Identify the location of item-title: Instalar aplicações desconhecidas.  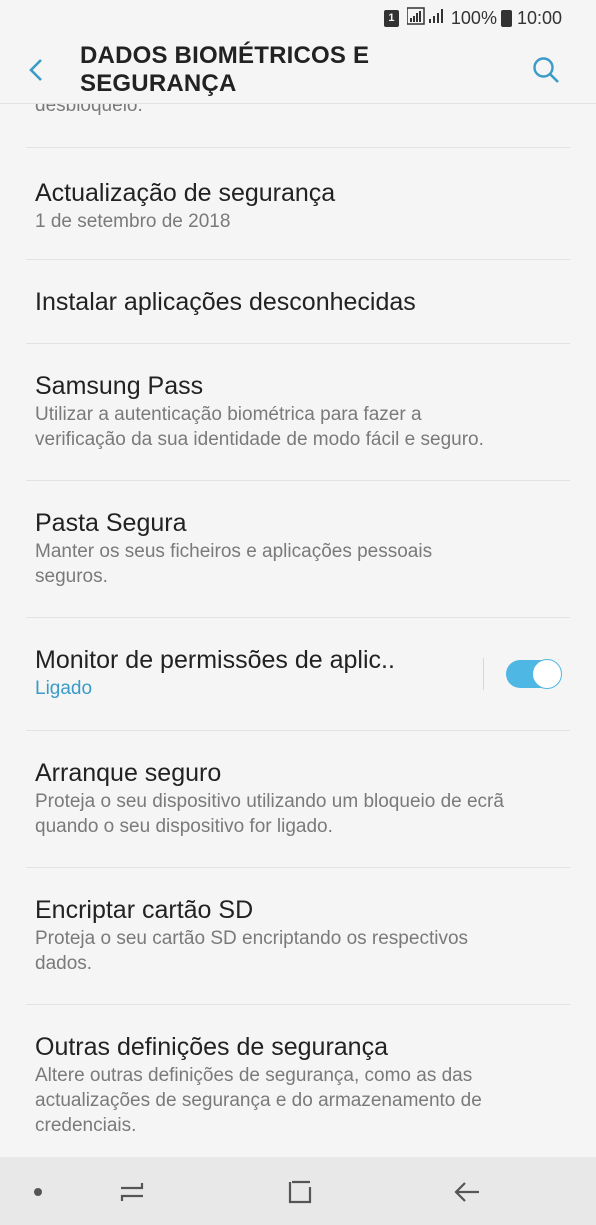
(225, 302).